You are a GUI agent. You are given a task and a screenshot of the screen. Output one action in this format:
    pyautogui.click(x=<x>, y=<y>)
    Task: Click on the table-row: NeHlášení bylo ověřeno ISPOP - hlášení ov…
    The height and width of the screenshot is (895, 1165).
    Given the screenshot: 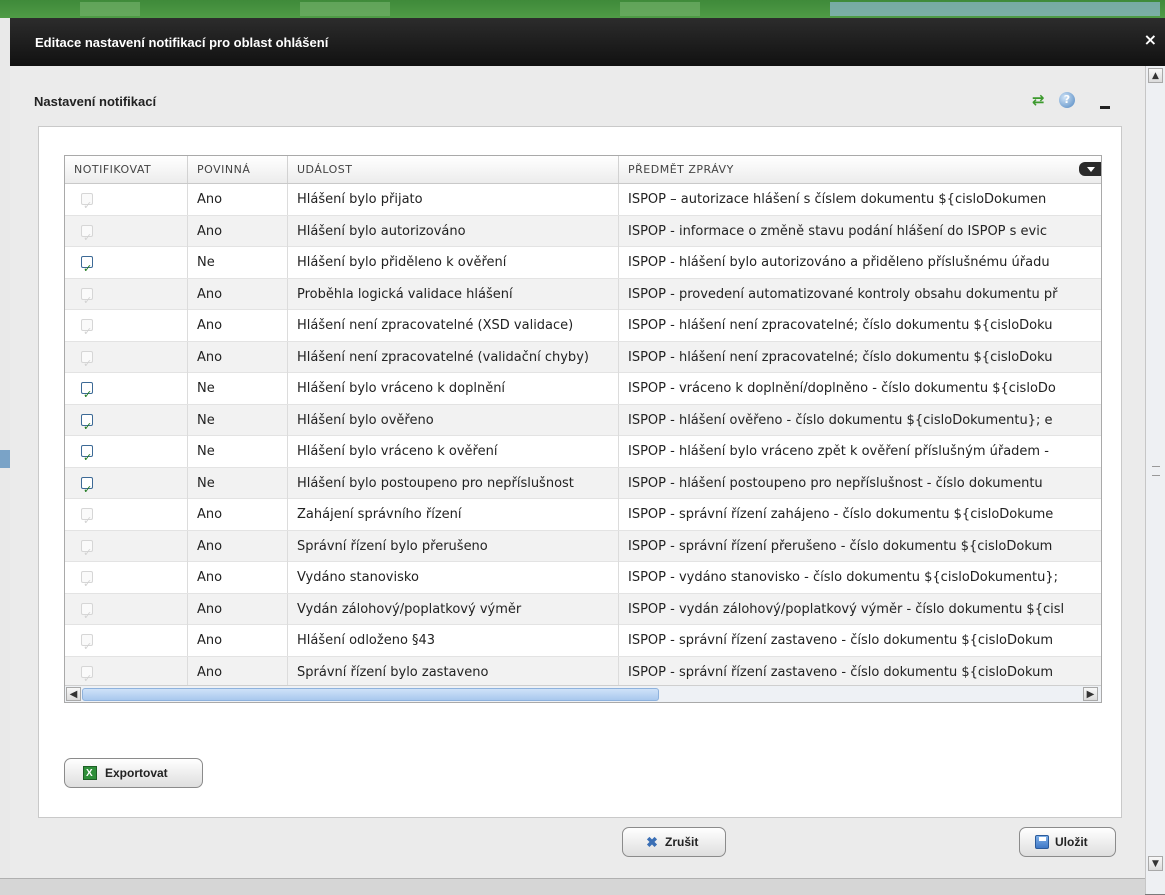 What is the action you would take?
    pyautogui.click(x=583, y=420)
    